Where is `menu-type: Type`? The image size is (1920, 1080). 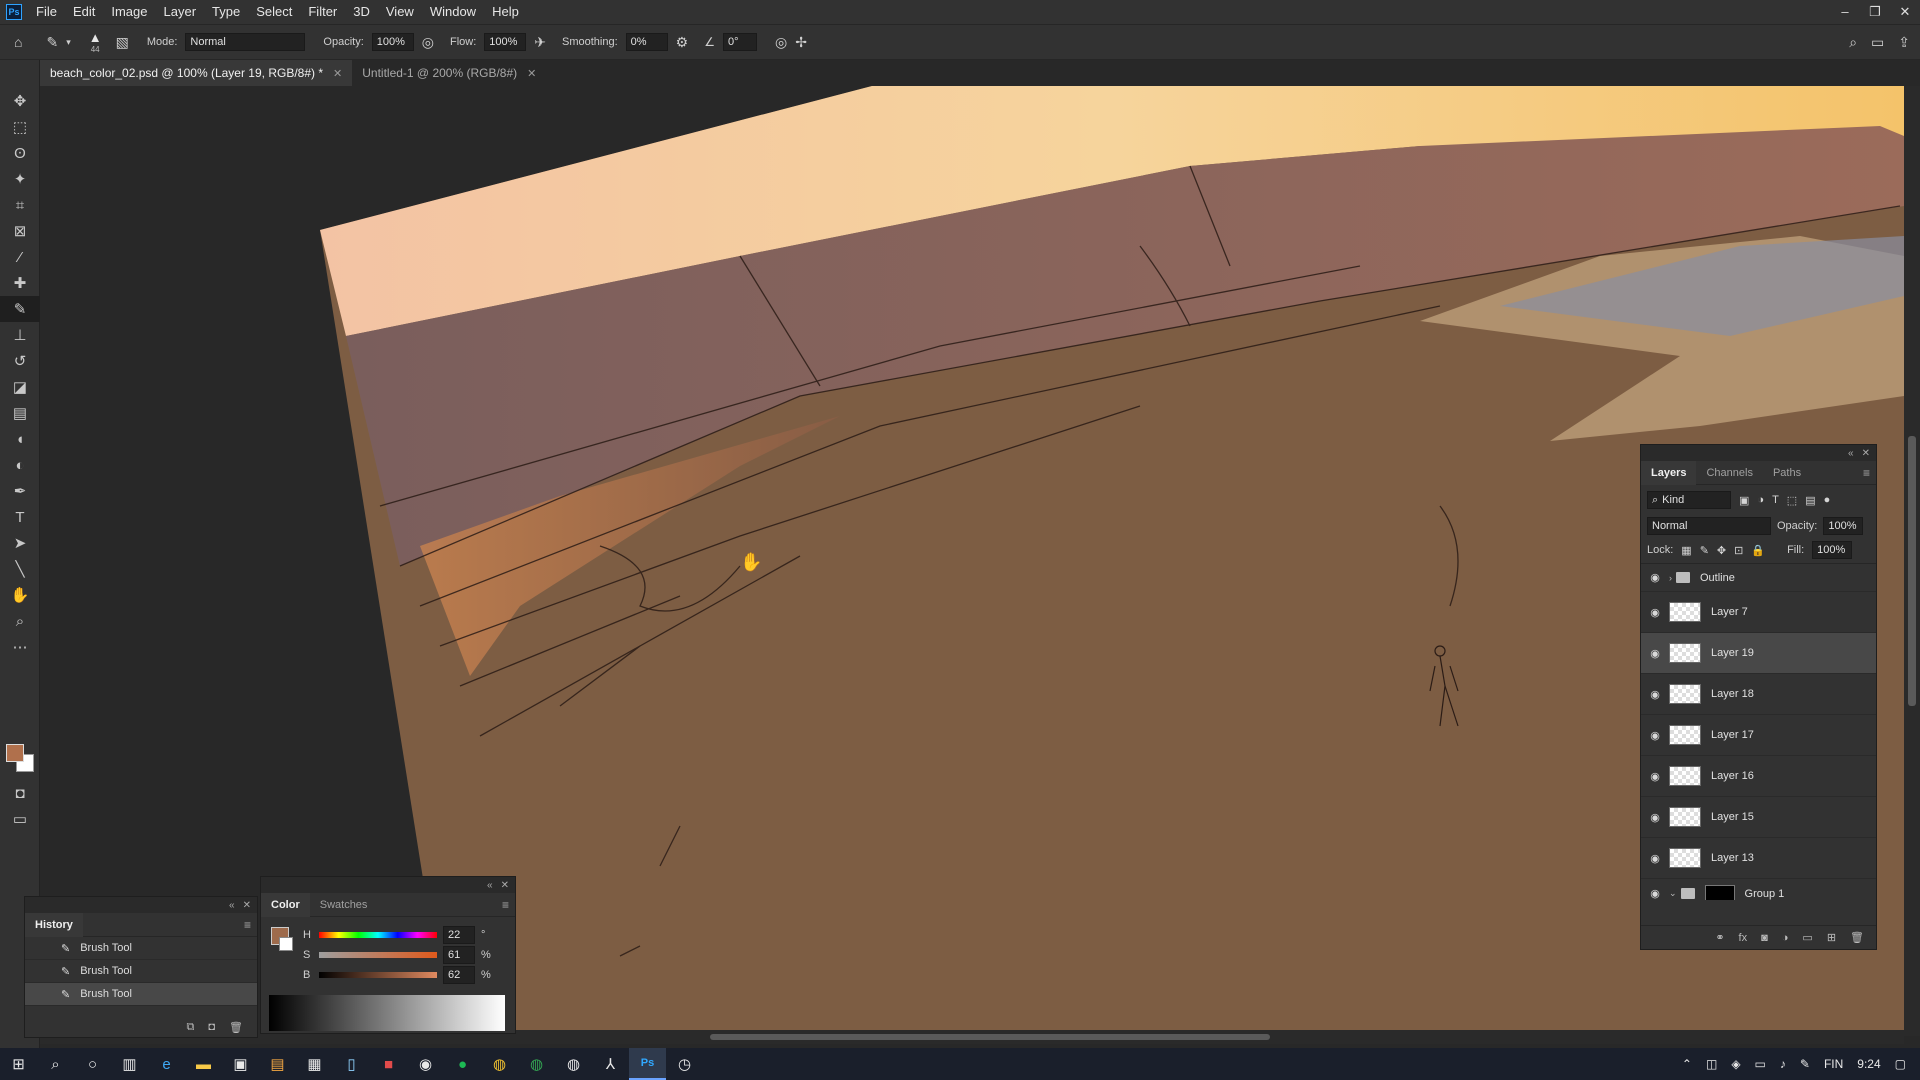
menu-type: Type is located at coordinates (226, 12).